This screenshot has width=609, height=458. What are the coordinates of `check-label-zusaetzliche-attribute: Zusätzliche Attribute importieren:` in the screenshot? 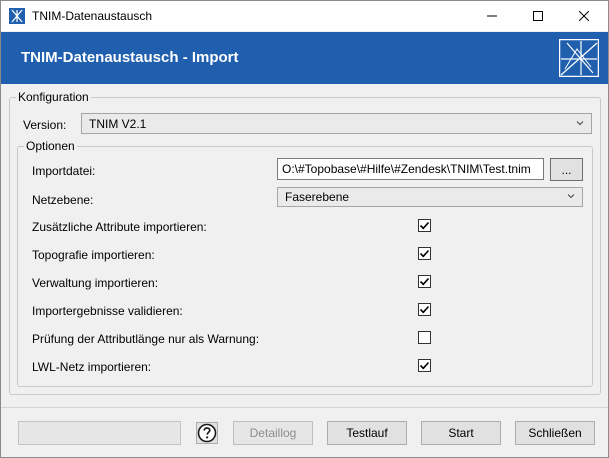 It's located at (119, 227).